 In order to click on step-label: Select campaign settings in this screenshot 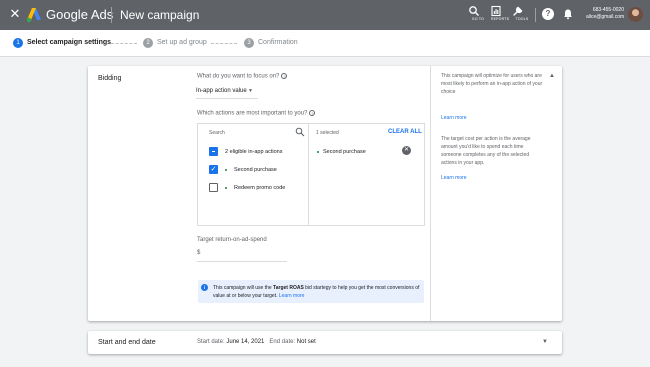, I will do `click(69, 42)`.